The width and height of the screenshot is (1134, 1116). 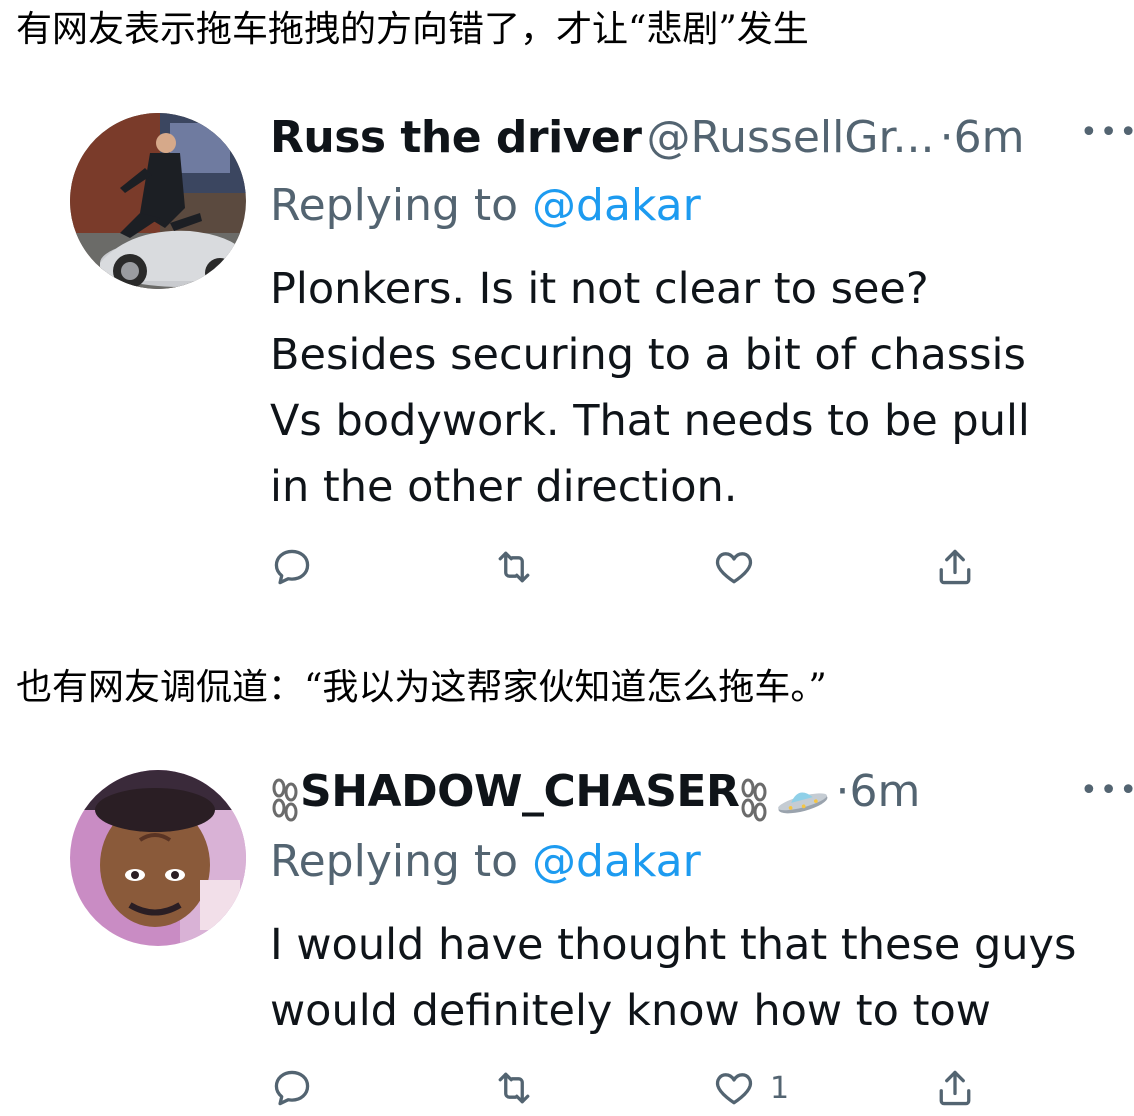 What do you see at coordinates (504, 487) in the screenshot?
I see `body-line: in the other direction.` at bounding box center [504, 487].